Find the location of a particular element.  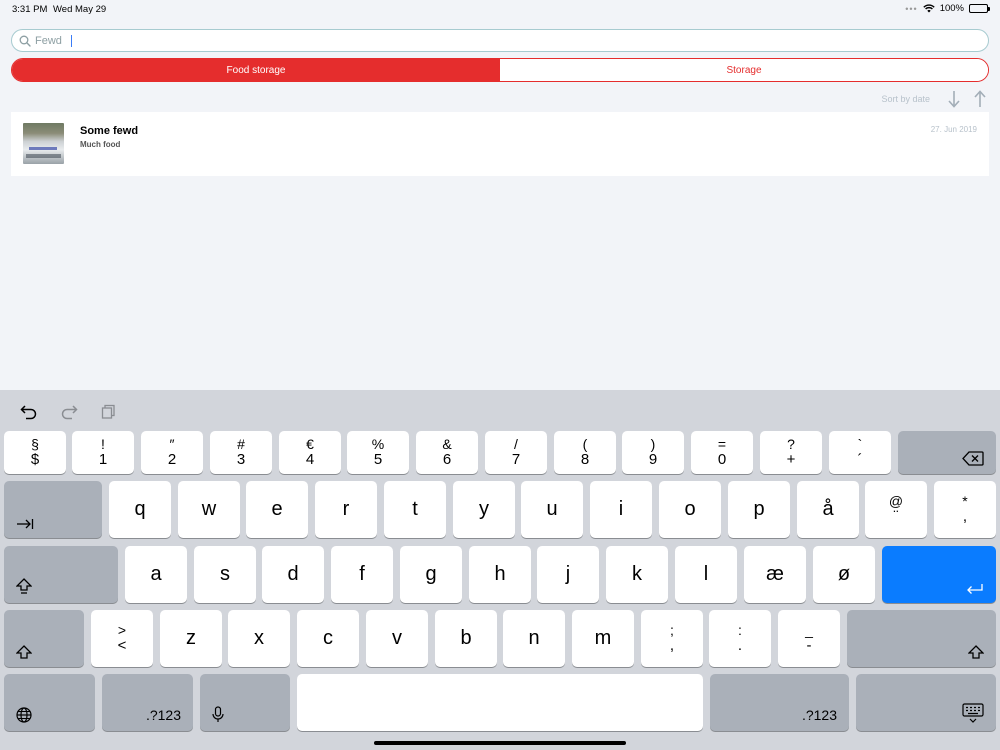

globe-key is located at coordinates (49, 702).